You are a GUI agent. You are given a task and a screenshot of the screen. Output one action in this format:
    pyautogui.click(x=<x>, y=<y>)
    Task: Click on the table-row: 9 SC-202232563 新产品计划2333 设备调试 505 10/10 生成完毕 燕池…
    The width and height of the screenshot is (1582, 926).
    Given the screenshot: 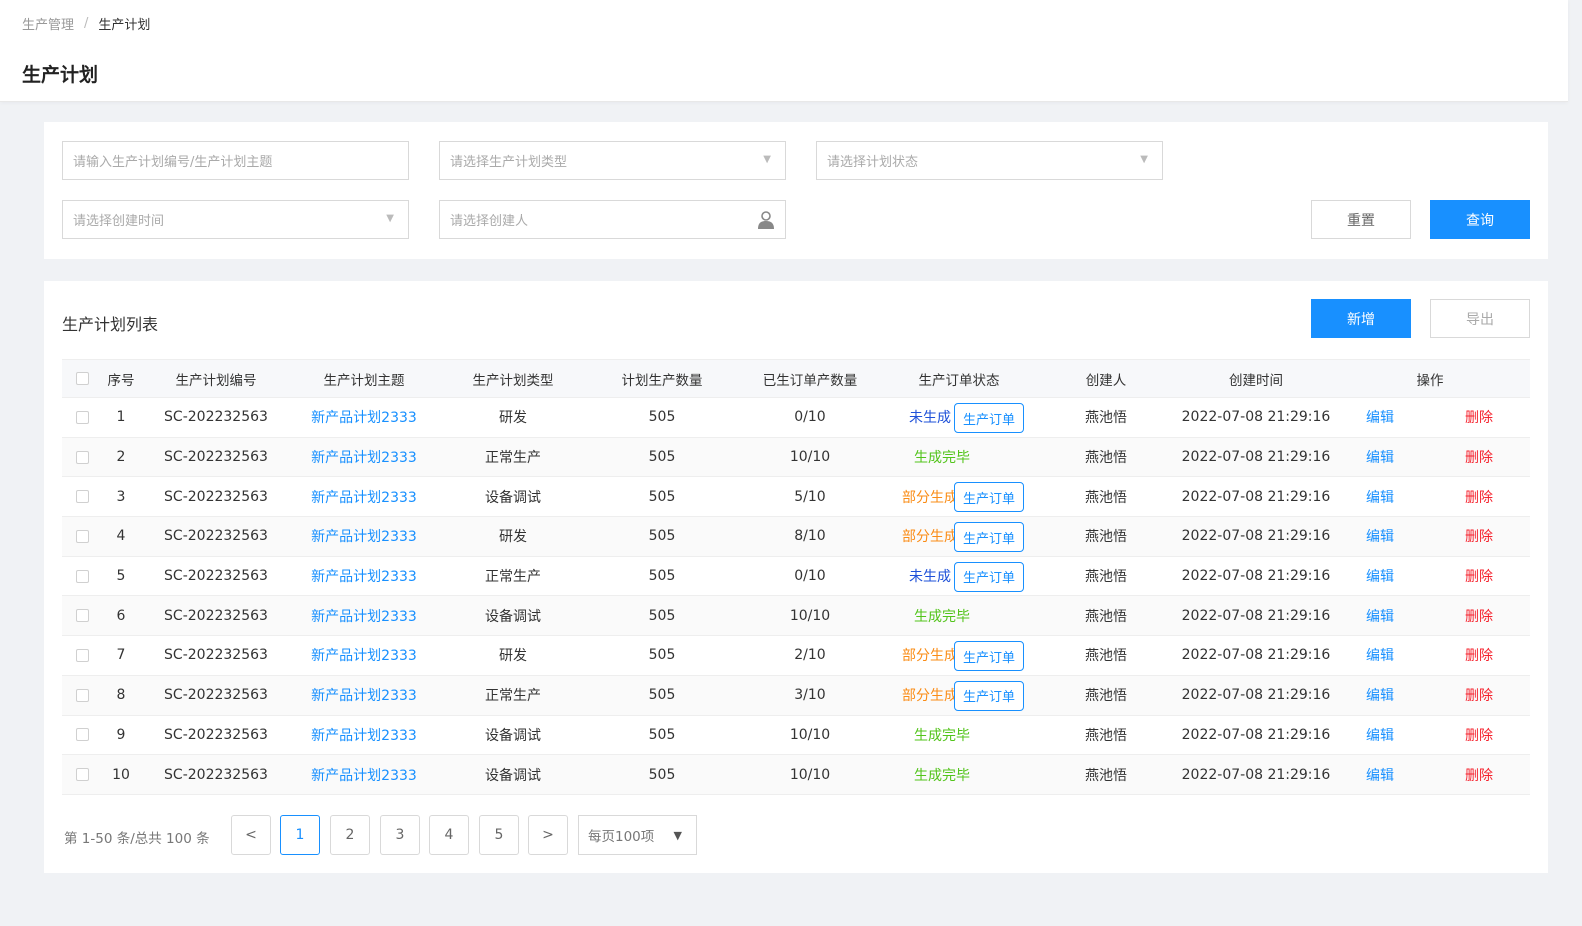 What is the action you would take?
    pyautogui.click(x=796, y=736)
    